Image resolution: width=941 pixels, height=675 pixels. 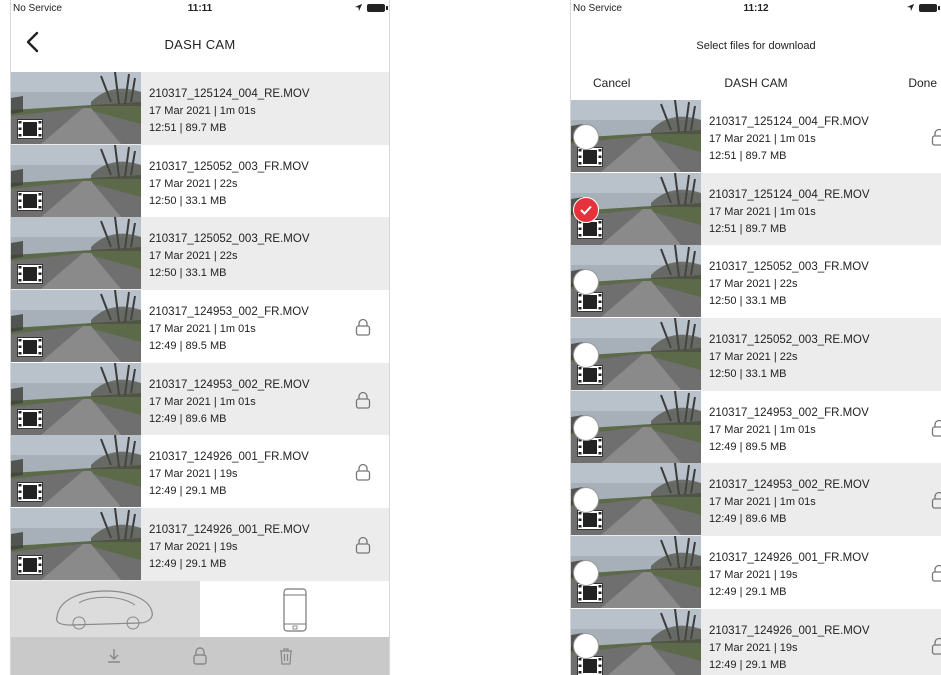 I want to click on file-date-duration: 17 Mar 2021 | 22s, so click(x=753, y=284).